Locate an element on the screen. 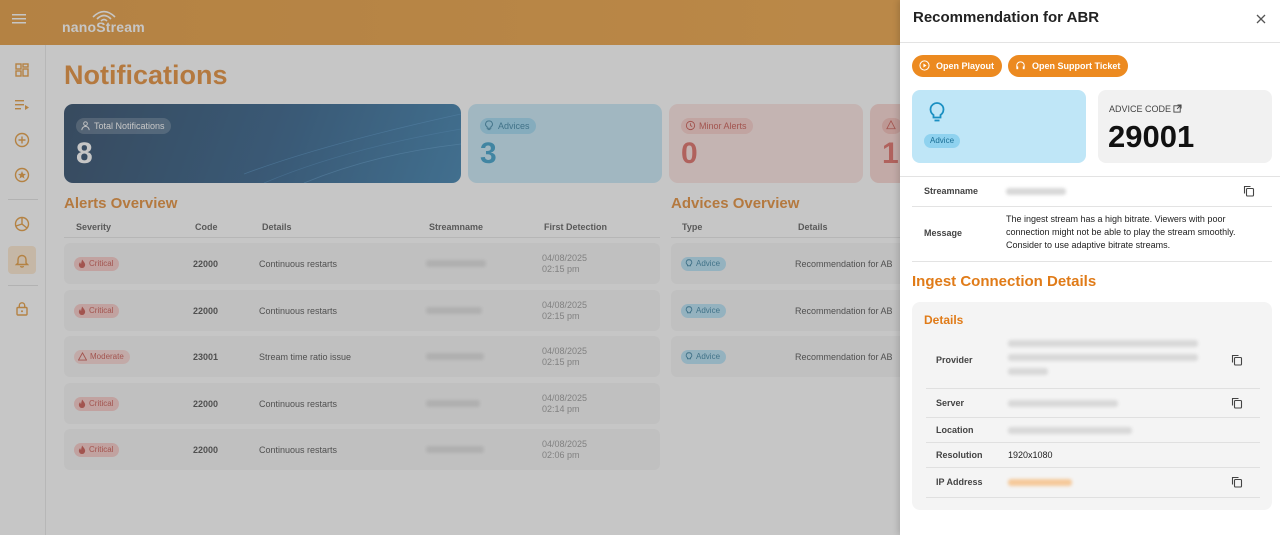  streamname-value-redacted is located at coordinates (1036, 191).